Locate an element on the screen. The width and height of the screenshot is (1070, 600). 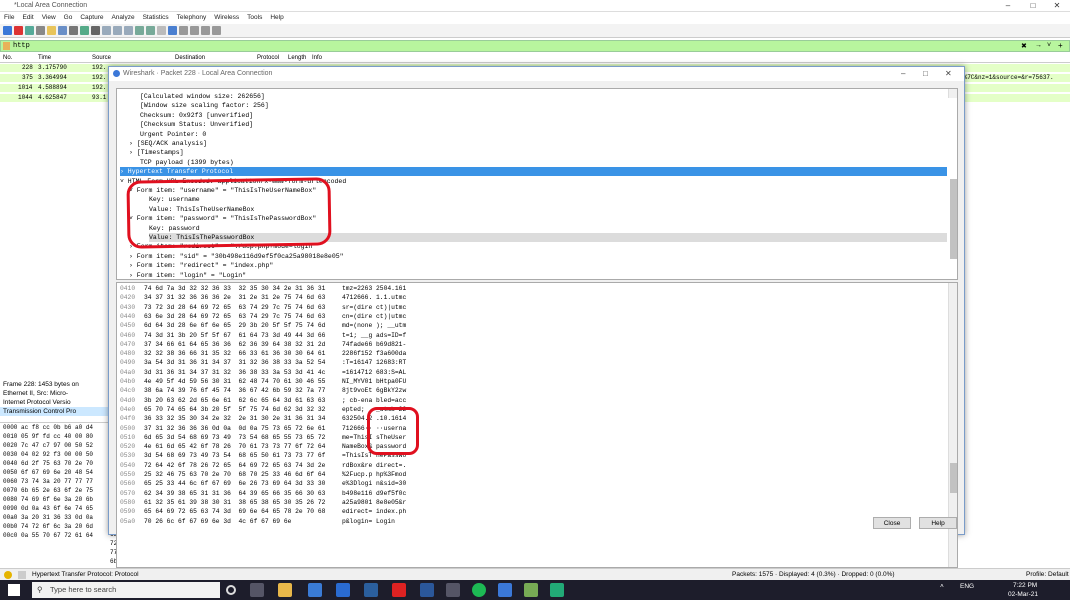
filter-input: http is located at coordinates (21, 46).